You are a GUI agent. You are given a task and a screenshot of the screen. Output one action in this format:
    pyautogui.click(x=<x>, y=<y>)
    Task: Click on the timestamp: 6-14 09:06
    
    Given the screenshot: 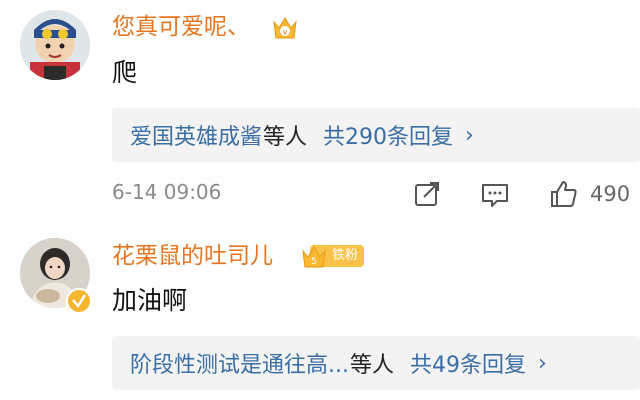 What is the action you would take?
    pyautogui.click(x=167, y=192)
    